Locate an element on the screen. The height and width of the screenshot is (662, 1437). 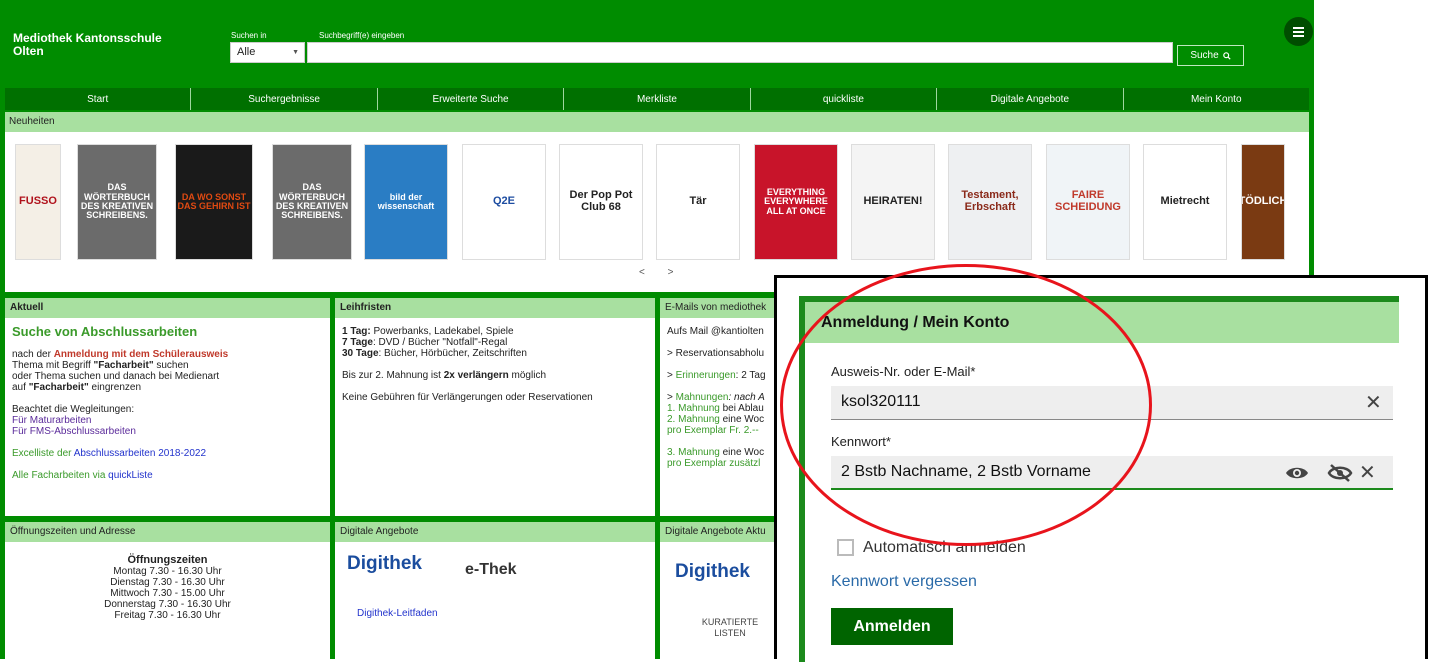
email-text: bei Ablau is located at coordinates (741, 408).